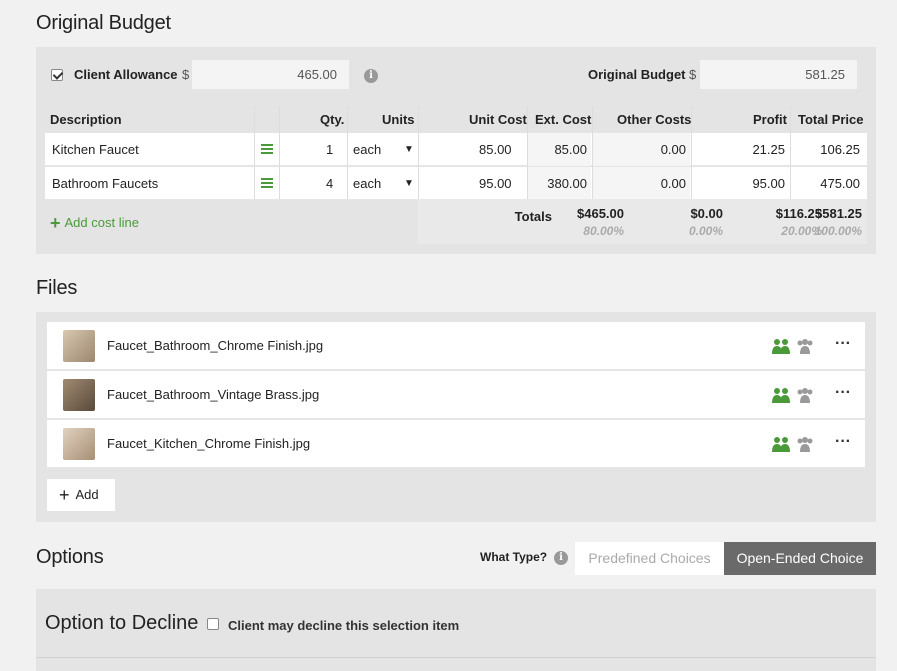 This screenshot has height=671, width=897. I want to click on file-name: Faucet_Kitchen_Chrome Finish.jpg, so click(208, 444).